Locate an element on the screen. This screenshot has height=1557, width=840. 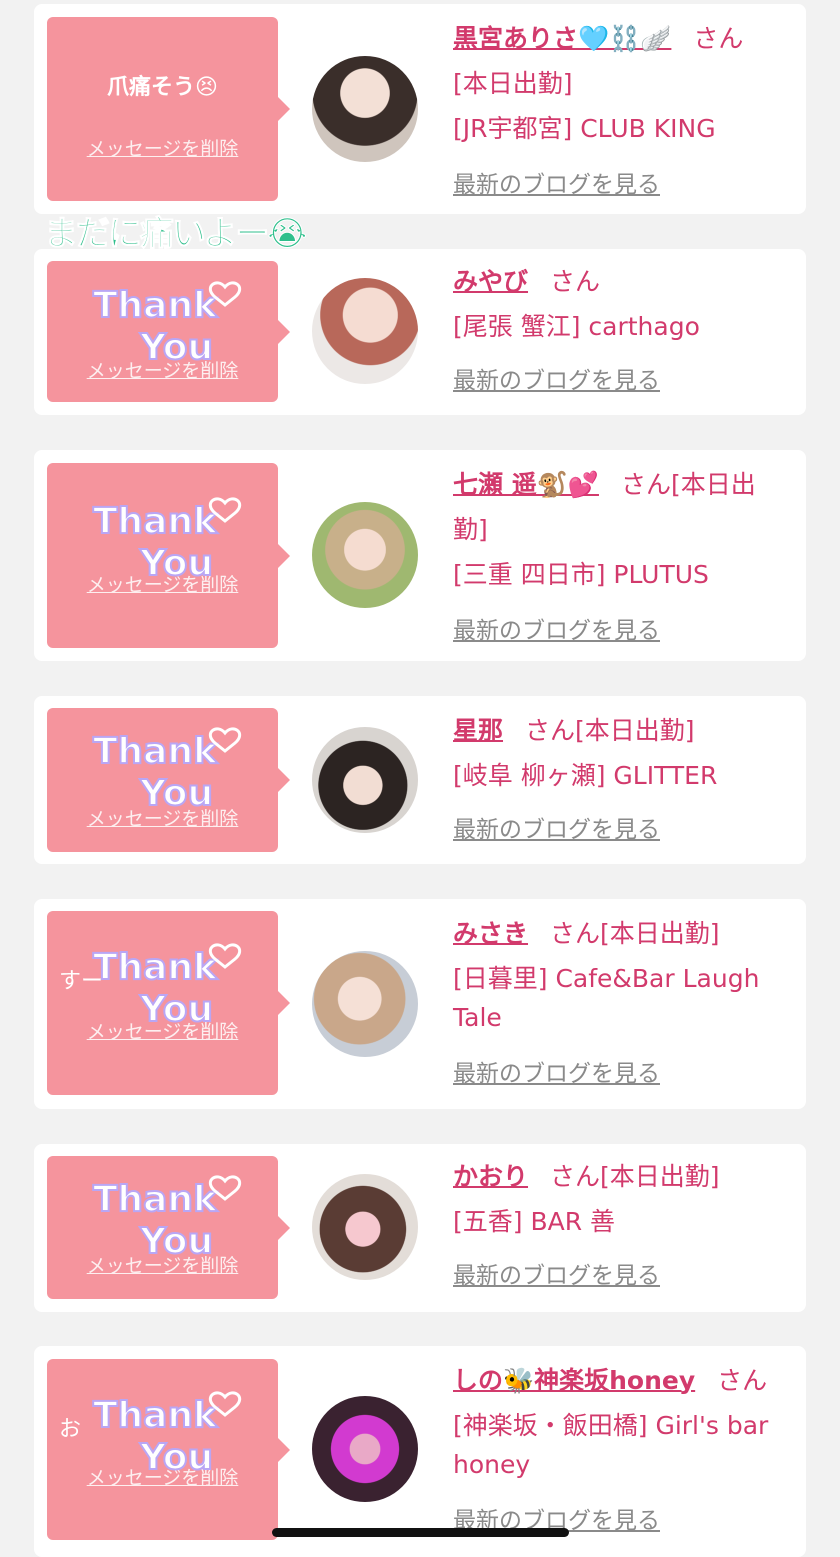
shop-line: [三重 四日市] PLUTUS is located at coordinates (581, 574).